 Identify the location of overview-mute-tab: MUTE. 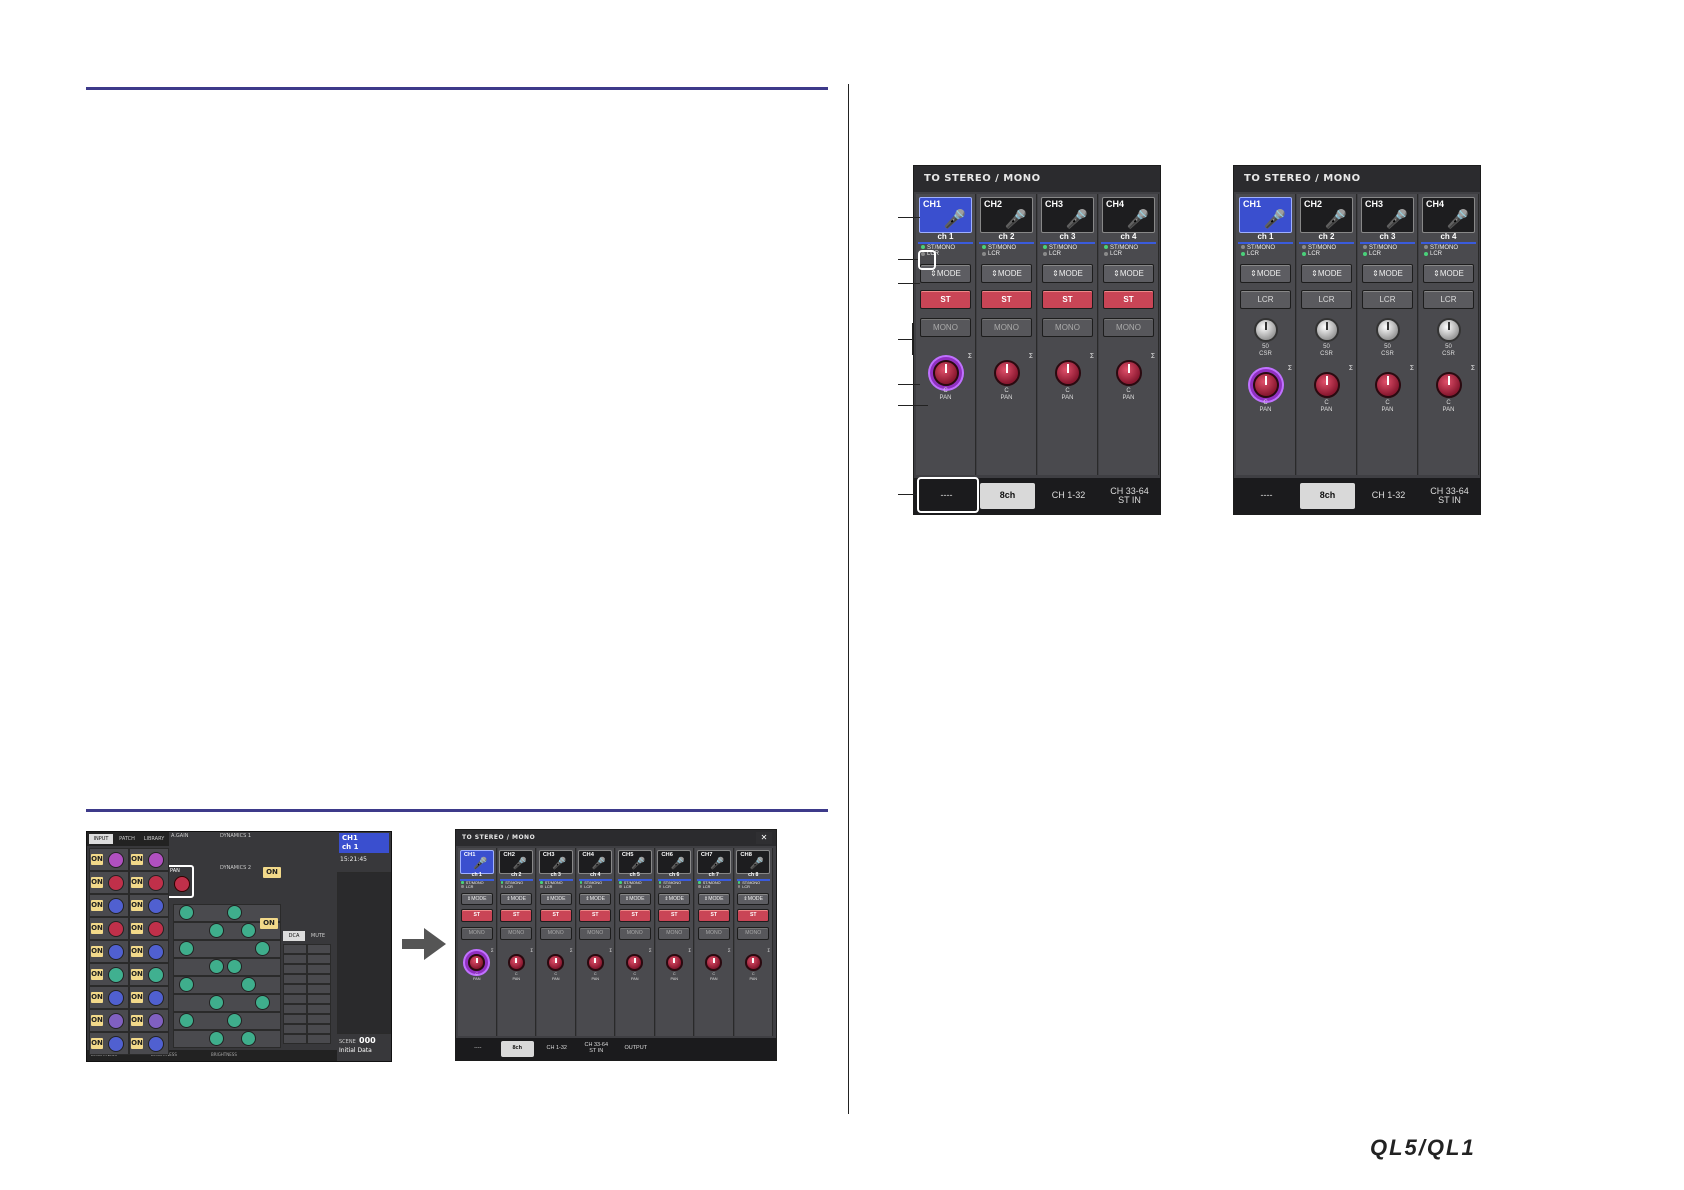
(318, 936).